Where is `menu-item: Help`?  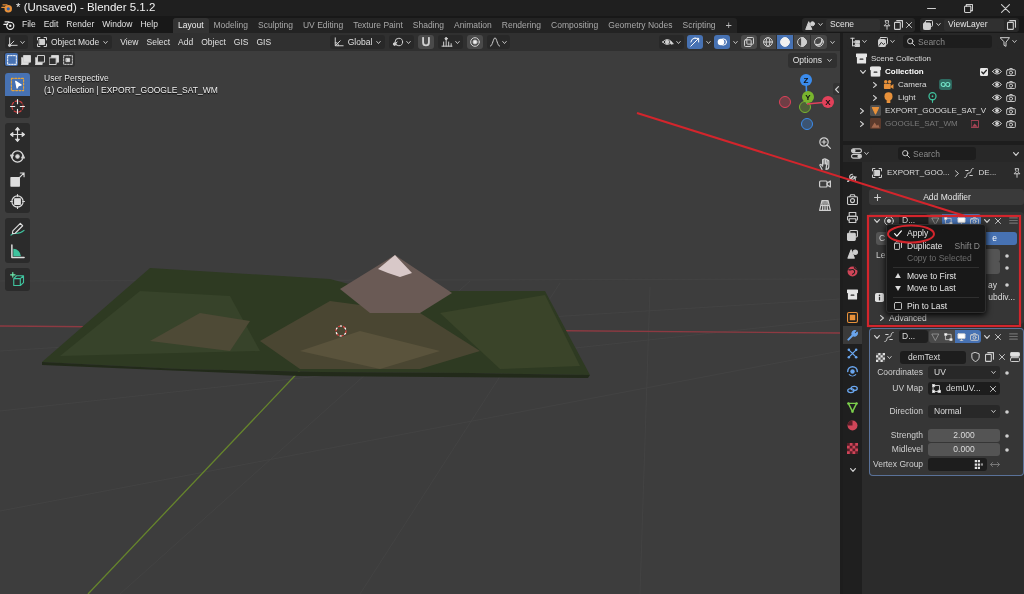
menu-item: Help is located at coordinates (149, 24).